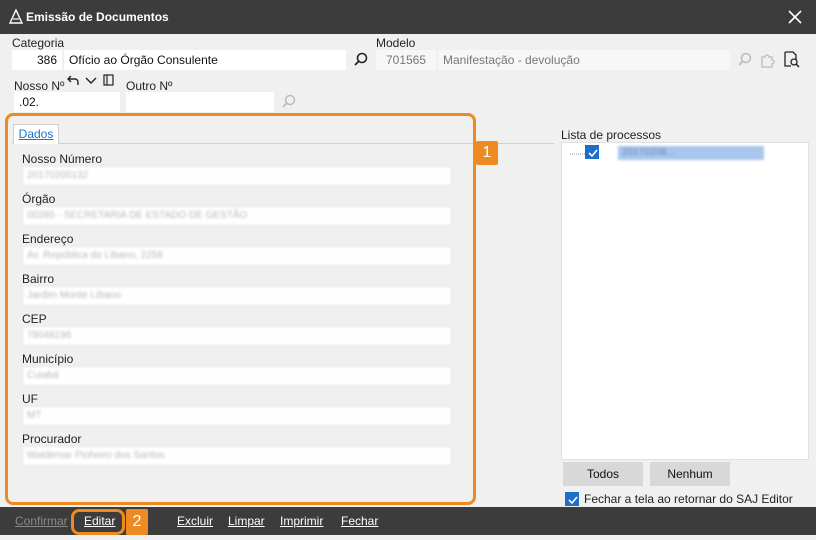 The image size is (816, 540). I want to click on book-icon, so click(109, 80).